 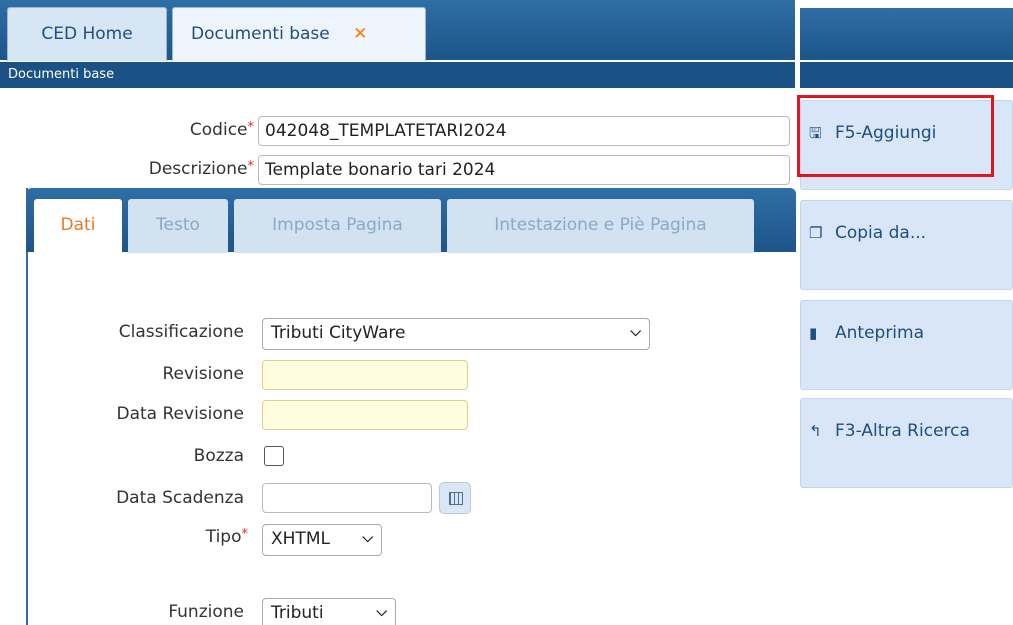 What do you see at coordinates (178, 226) in the screenshot?
I see `tab-testo: Testo` at bounding box center [178, 226].